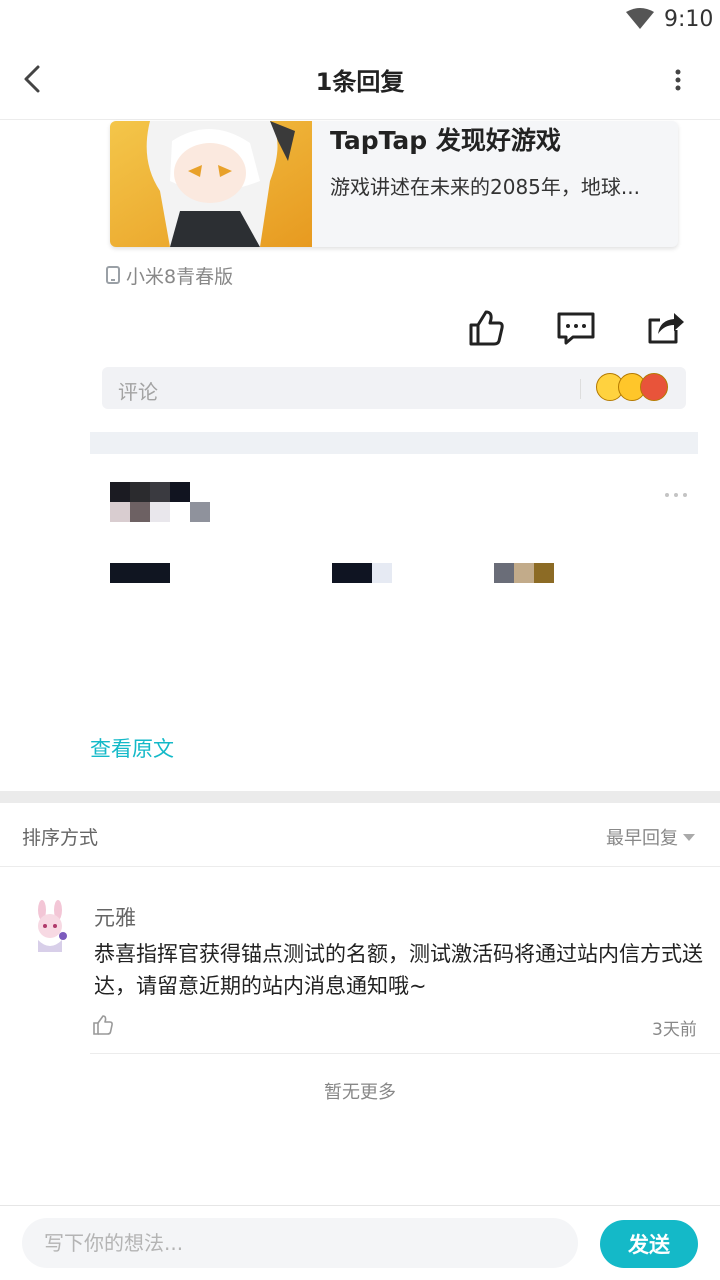 This screenshot has width=720, height=1280. What do you see at coordinates (394, 443) in the screenshot?
I see `blurred-content-strip` at bounding box center [394, 443].